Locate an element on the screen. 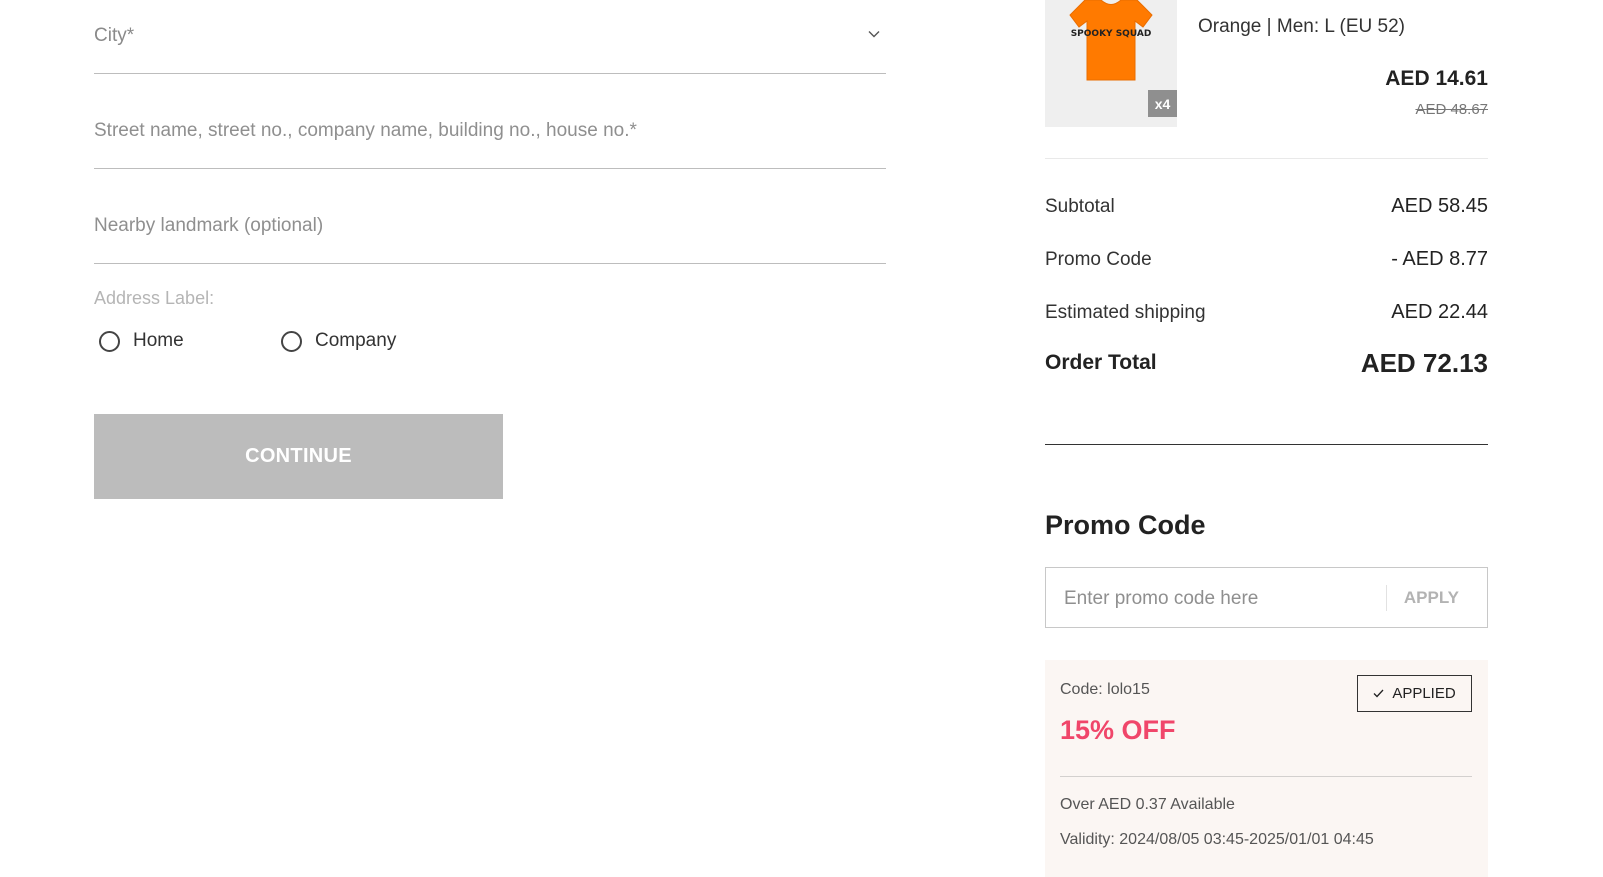  quantity-badge: x4 is located at coordinates (1162, 103).